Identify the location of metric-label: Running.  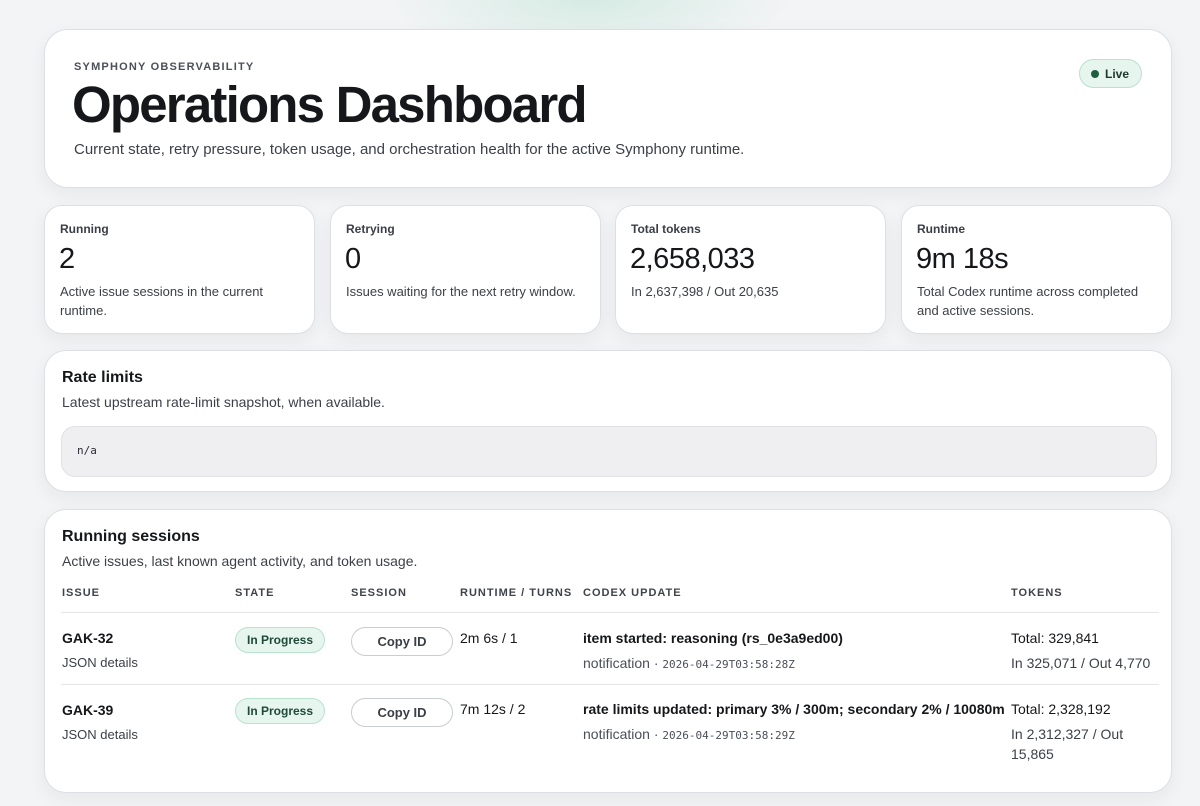
(84, 229).